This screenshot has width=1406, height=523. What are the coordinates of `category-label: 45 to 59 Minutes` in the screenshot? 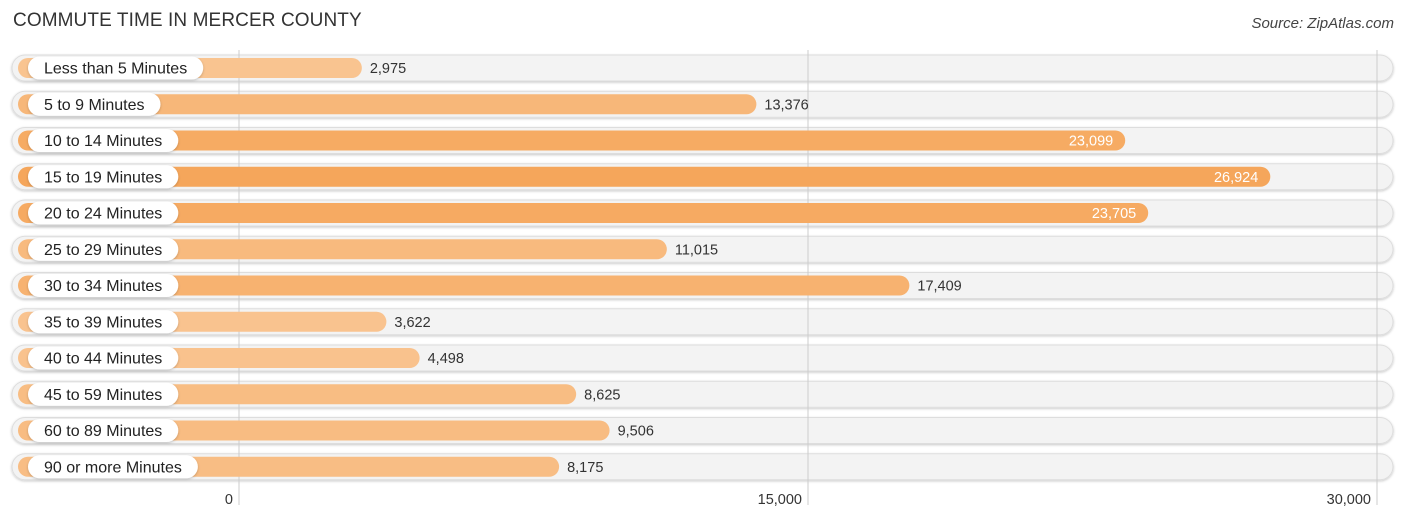 It's located at (103, 395).